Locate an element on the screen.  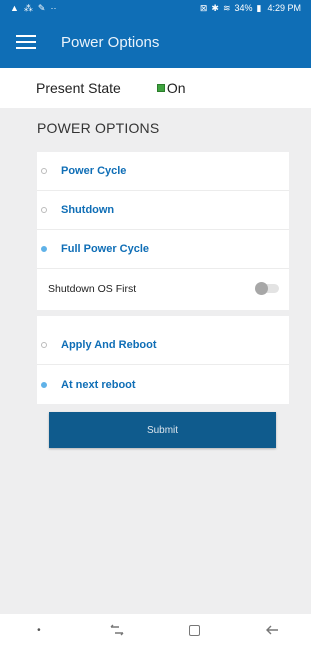
present-state-value: On is located at coordinates (171, 88).